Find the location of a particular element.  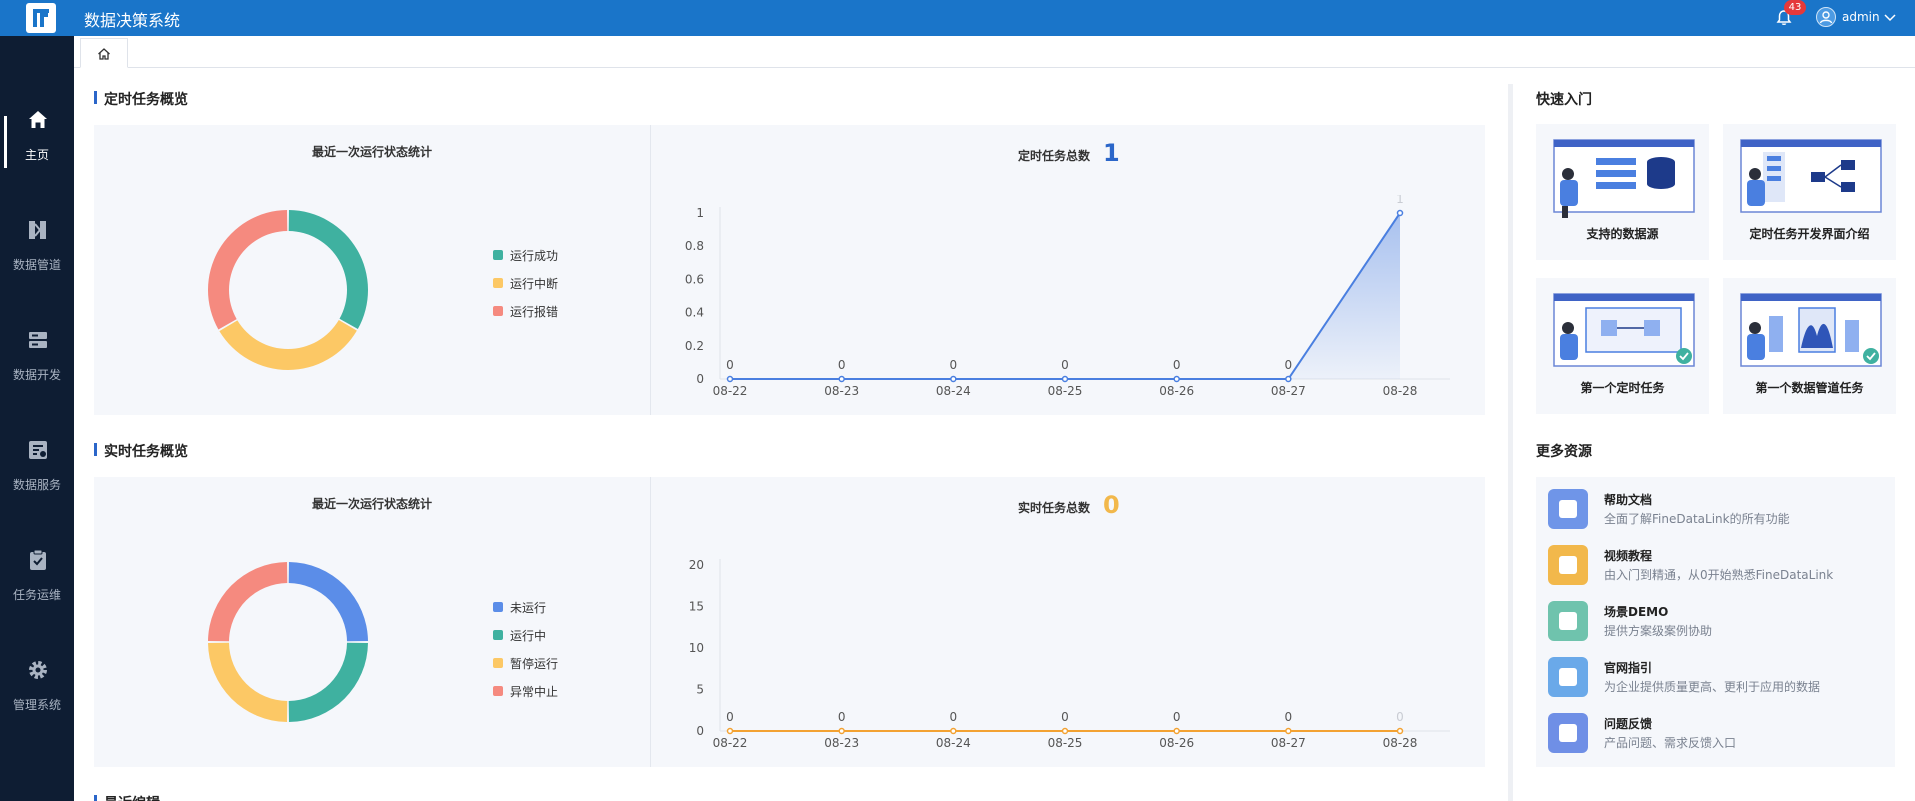

first-pipeline-illustration is located at coordinates (1811, 330).